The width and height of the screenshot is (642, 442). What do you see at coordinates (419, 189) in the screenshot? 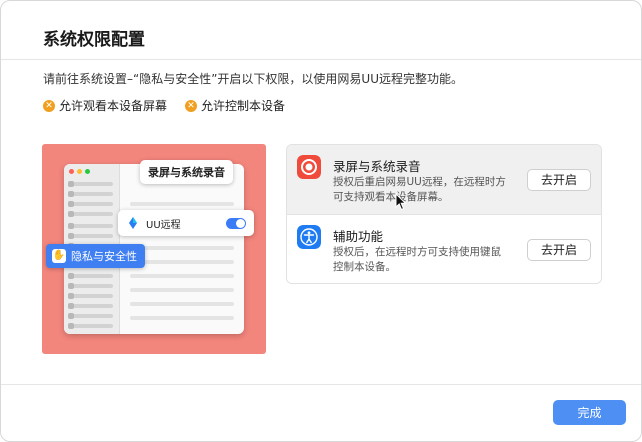
I see `setting-description: 授权后重启网易UU远程，在远程时方可支持观看本设备屏幕。` at bounding box center [419, 189].